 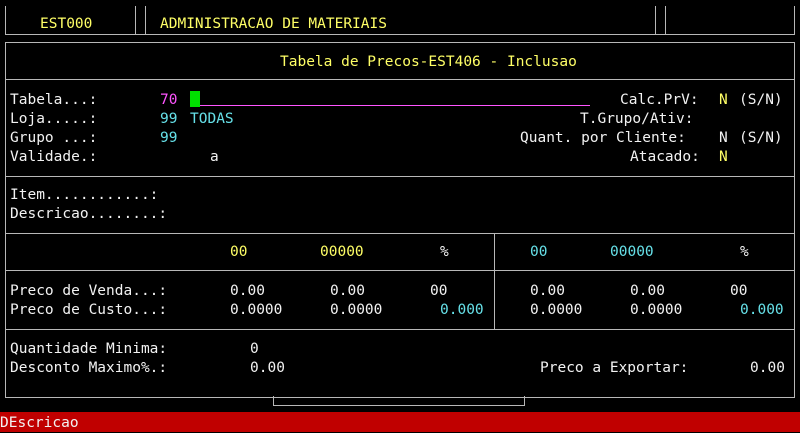 What do you see at coordinates (494, 281) in the screenshot?
I see `price-column-divider` at bounding box center [494, 281].